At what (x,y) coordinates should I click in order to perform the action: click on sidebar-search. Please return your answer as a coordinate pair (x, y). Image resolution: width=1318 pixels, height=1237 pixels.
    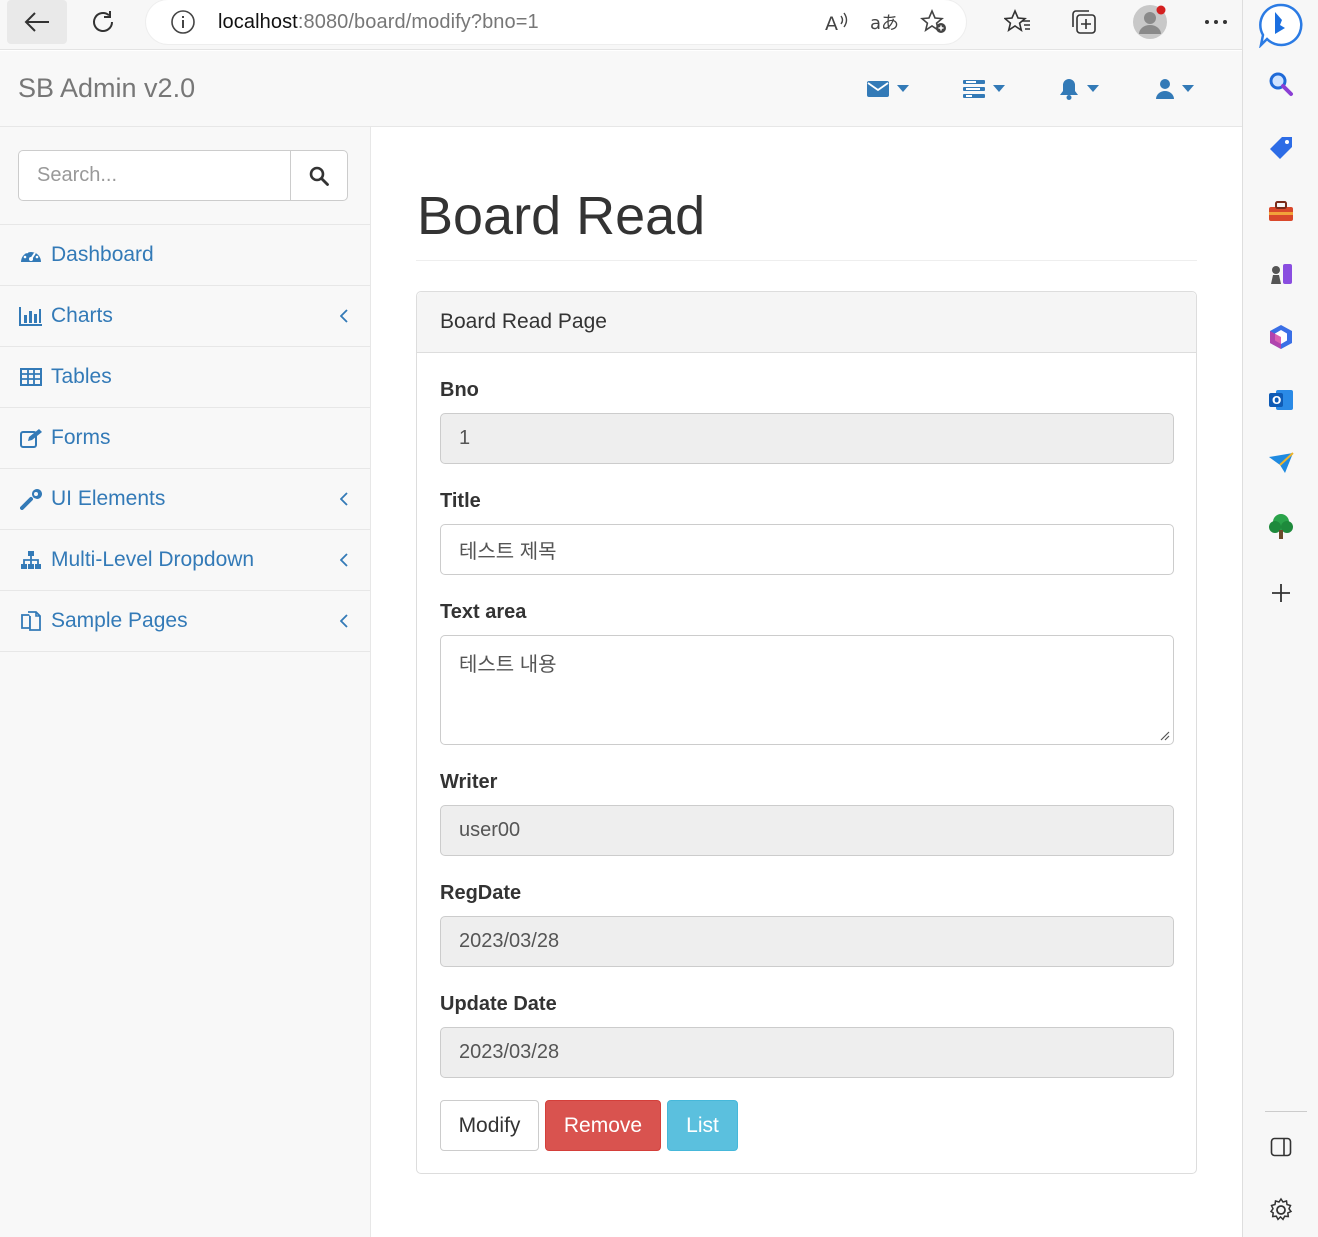
    Looking at the image, I should click on (185, 176).